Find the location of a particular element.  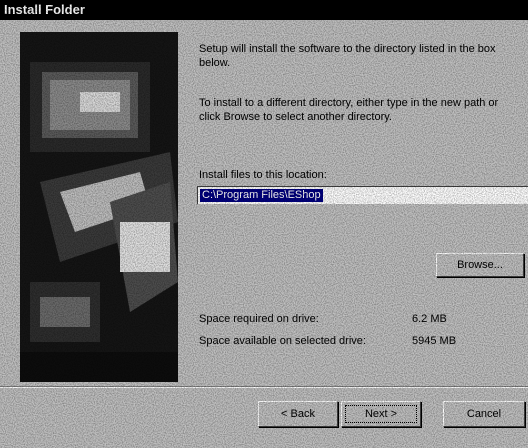

space-available-label: Space available on selected drive: is located at coordinates (282, 341).